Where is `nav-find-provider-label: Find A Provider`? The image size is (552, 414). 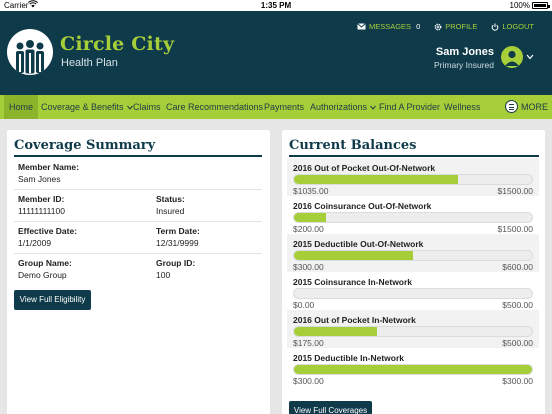 nav-find-provider-label: Find A Provider is located at coordinates (410, 107).